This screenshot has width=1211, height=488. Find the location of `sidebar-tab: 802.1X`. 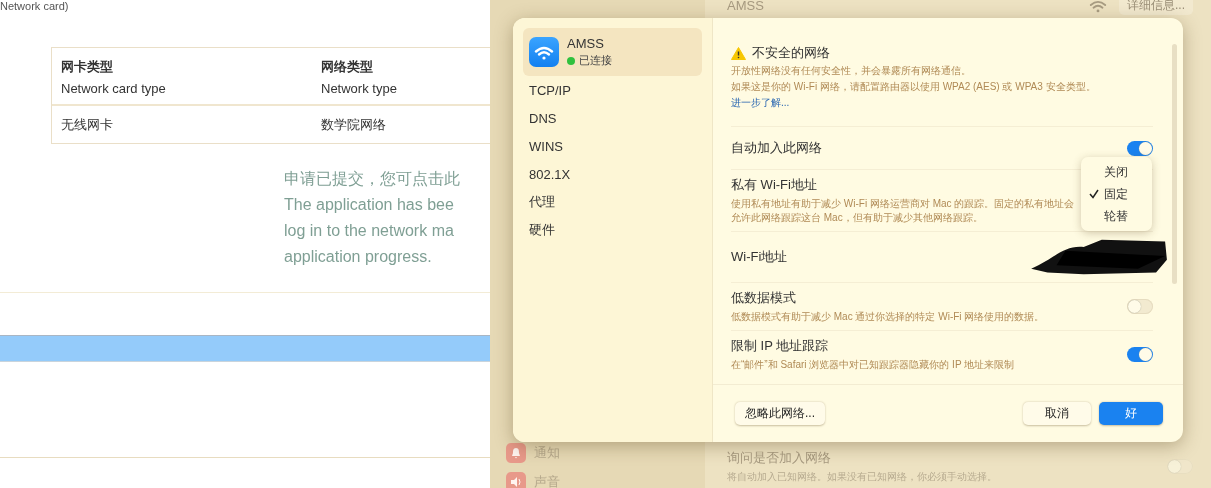

sidebar-tab: 802.1X is located at coordinates (612, 174).